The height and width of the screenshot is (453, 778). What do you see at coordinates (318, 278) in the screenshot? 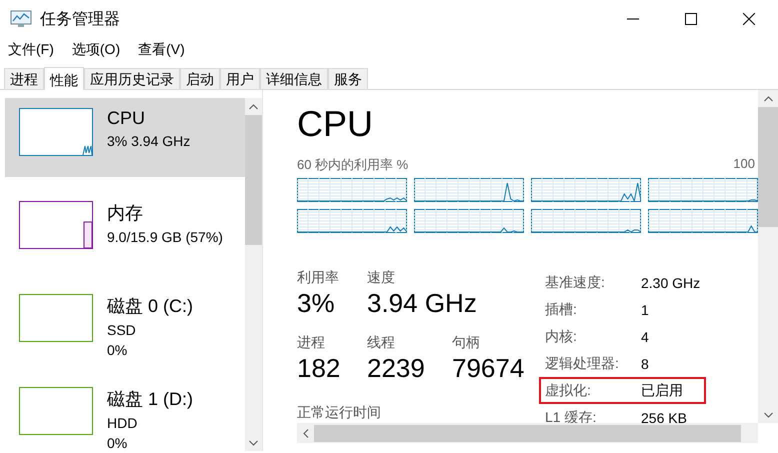
I see `stat-label: 利用率` at bounding box center [318, 278].